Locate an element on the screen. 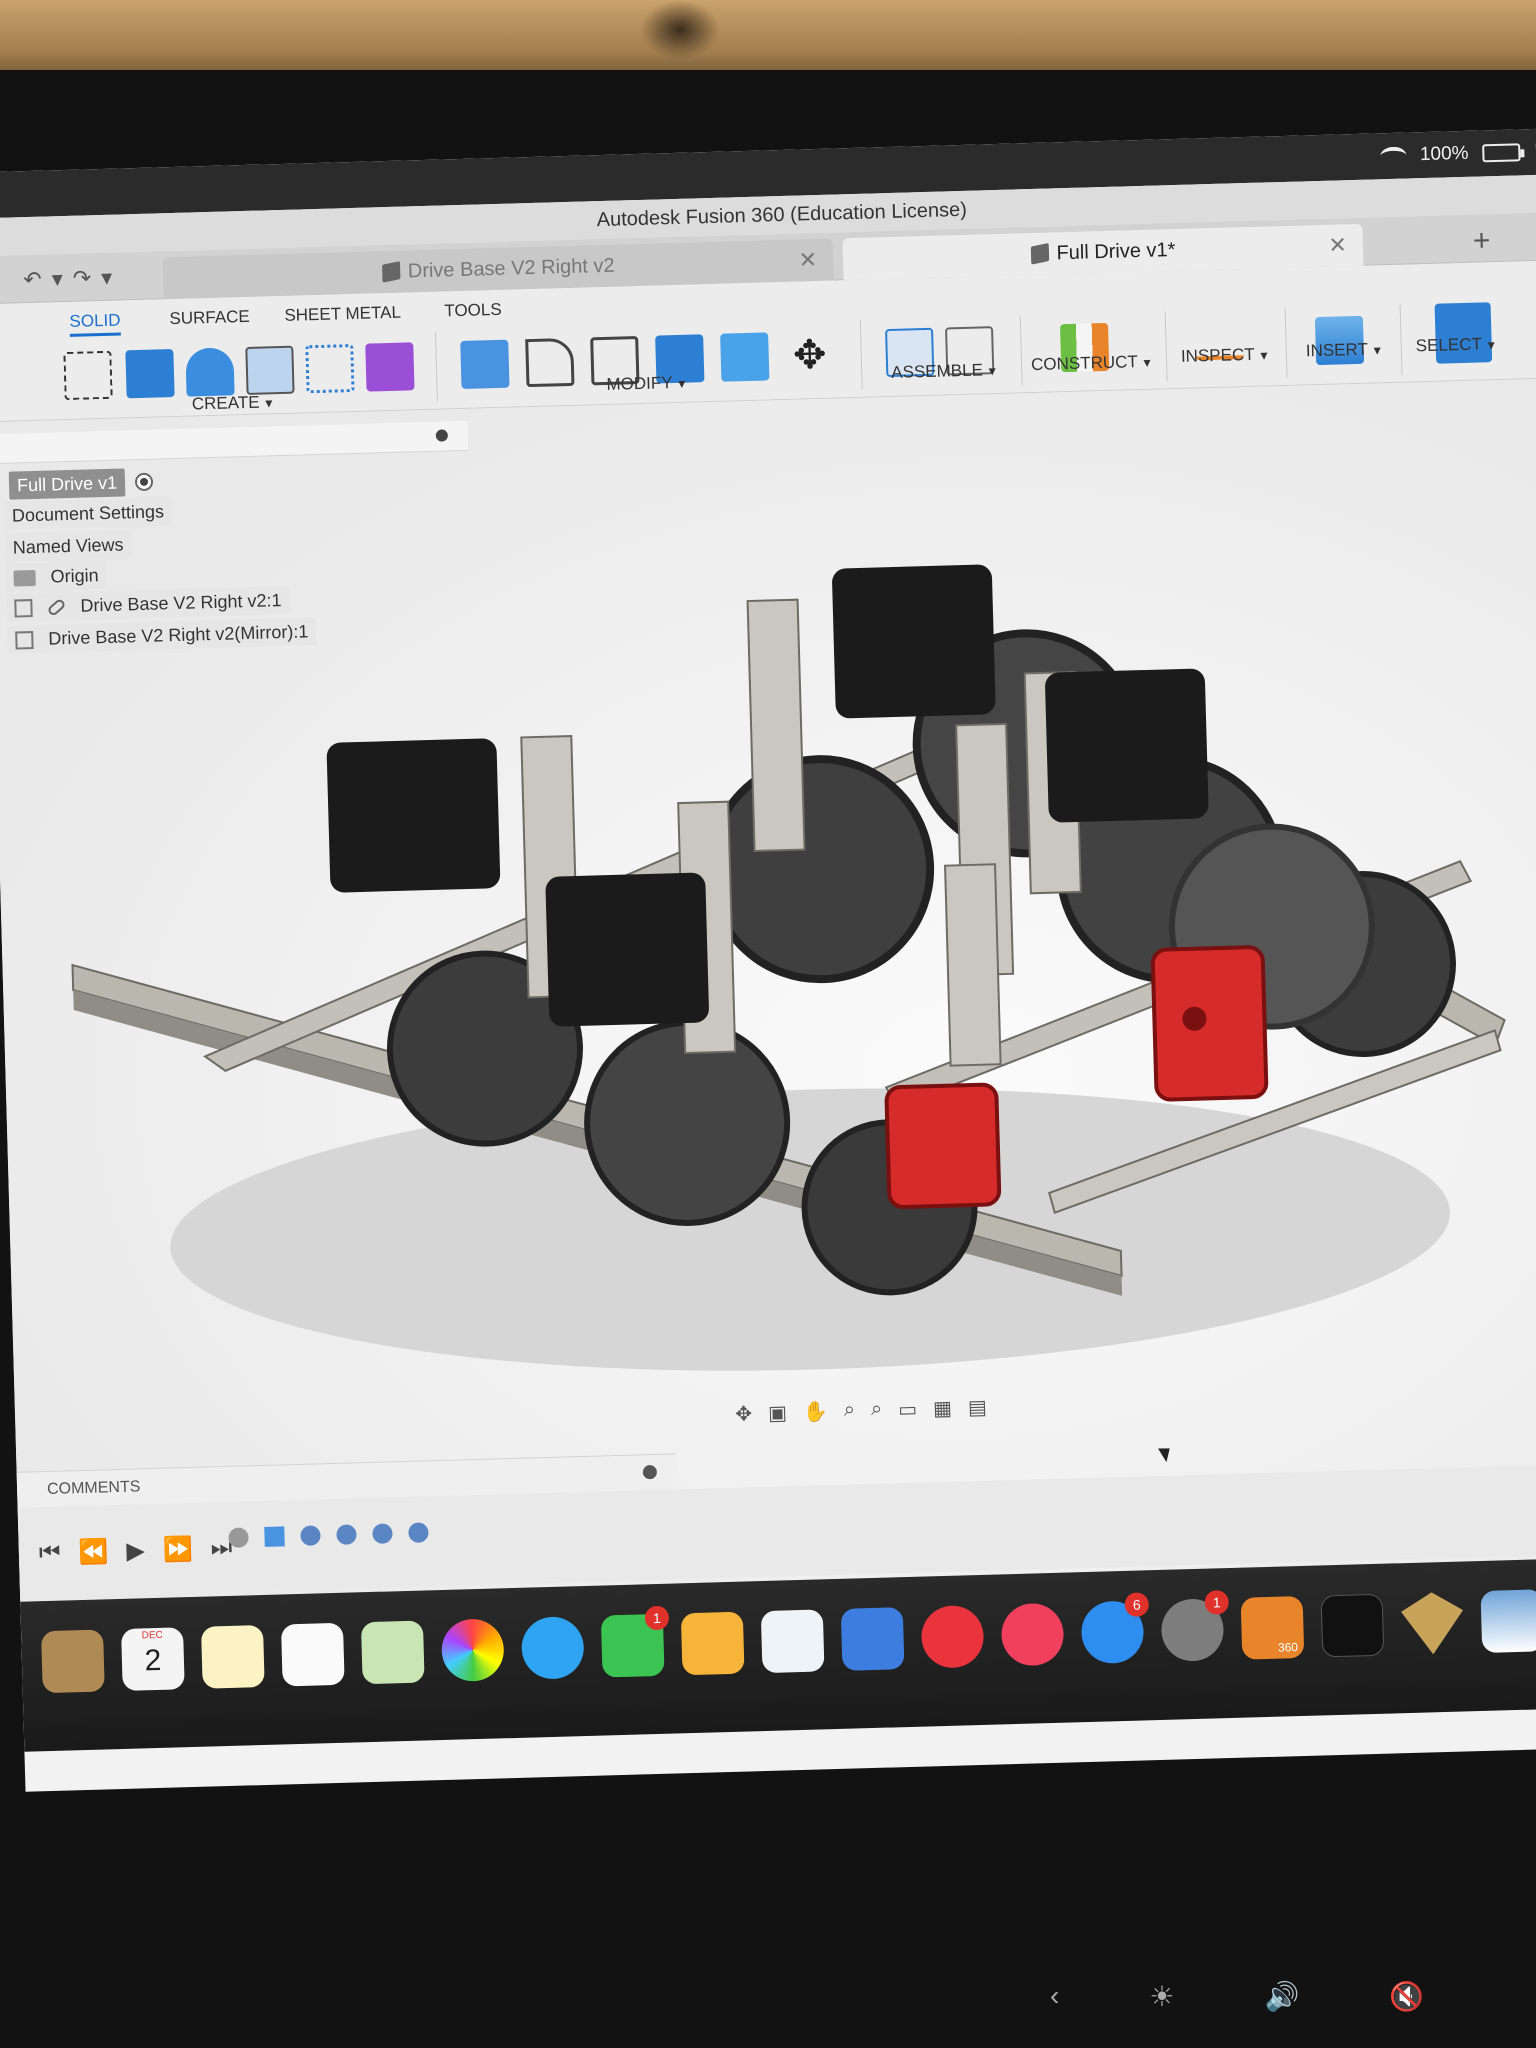 The width and height of the screenshot is (1536, 2048). undo-icon: ↶ is located at coordinates (32, 280).